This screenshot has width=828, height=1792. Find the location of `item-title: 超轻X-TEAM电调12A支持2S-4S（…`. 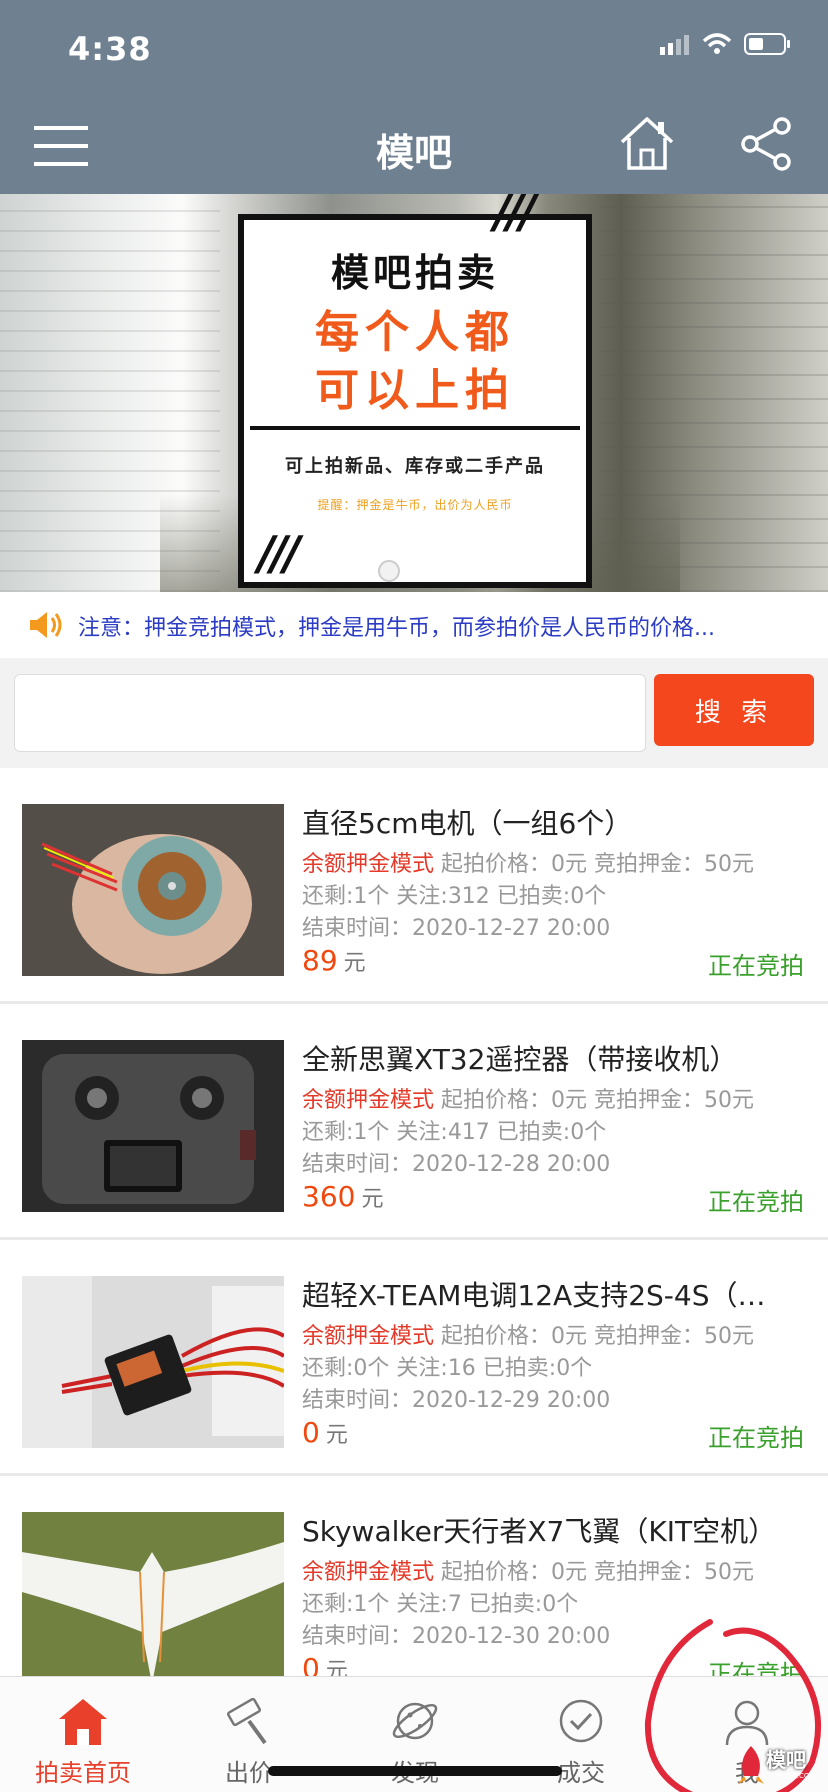

item-title: 超轻X-TEAM电调12A支持2S-4S（… is located at coordinates (534, 1295).